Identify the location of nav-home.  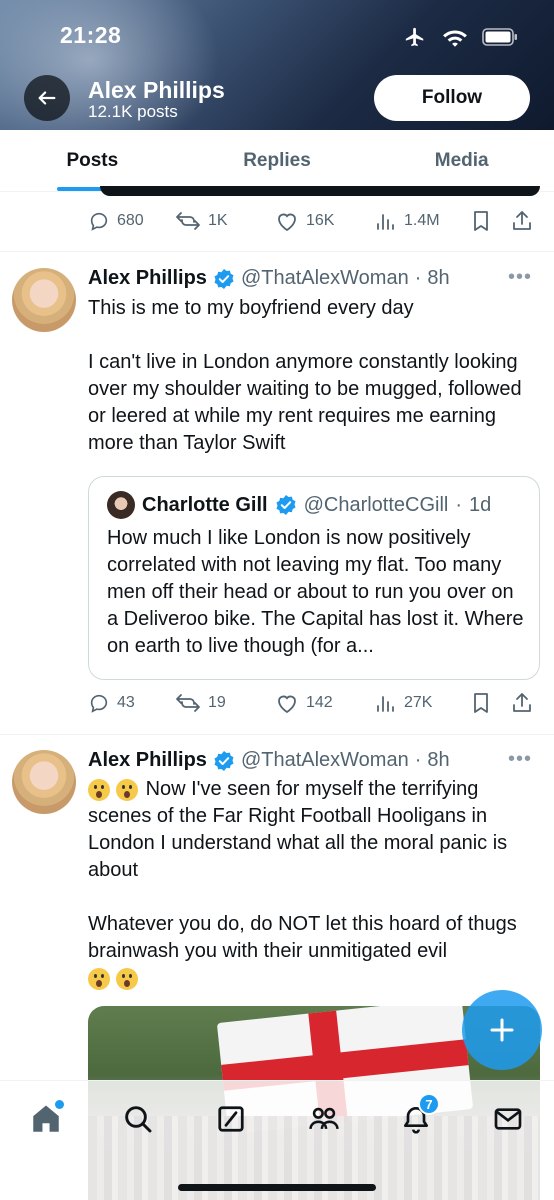
(46, 1119).